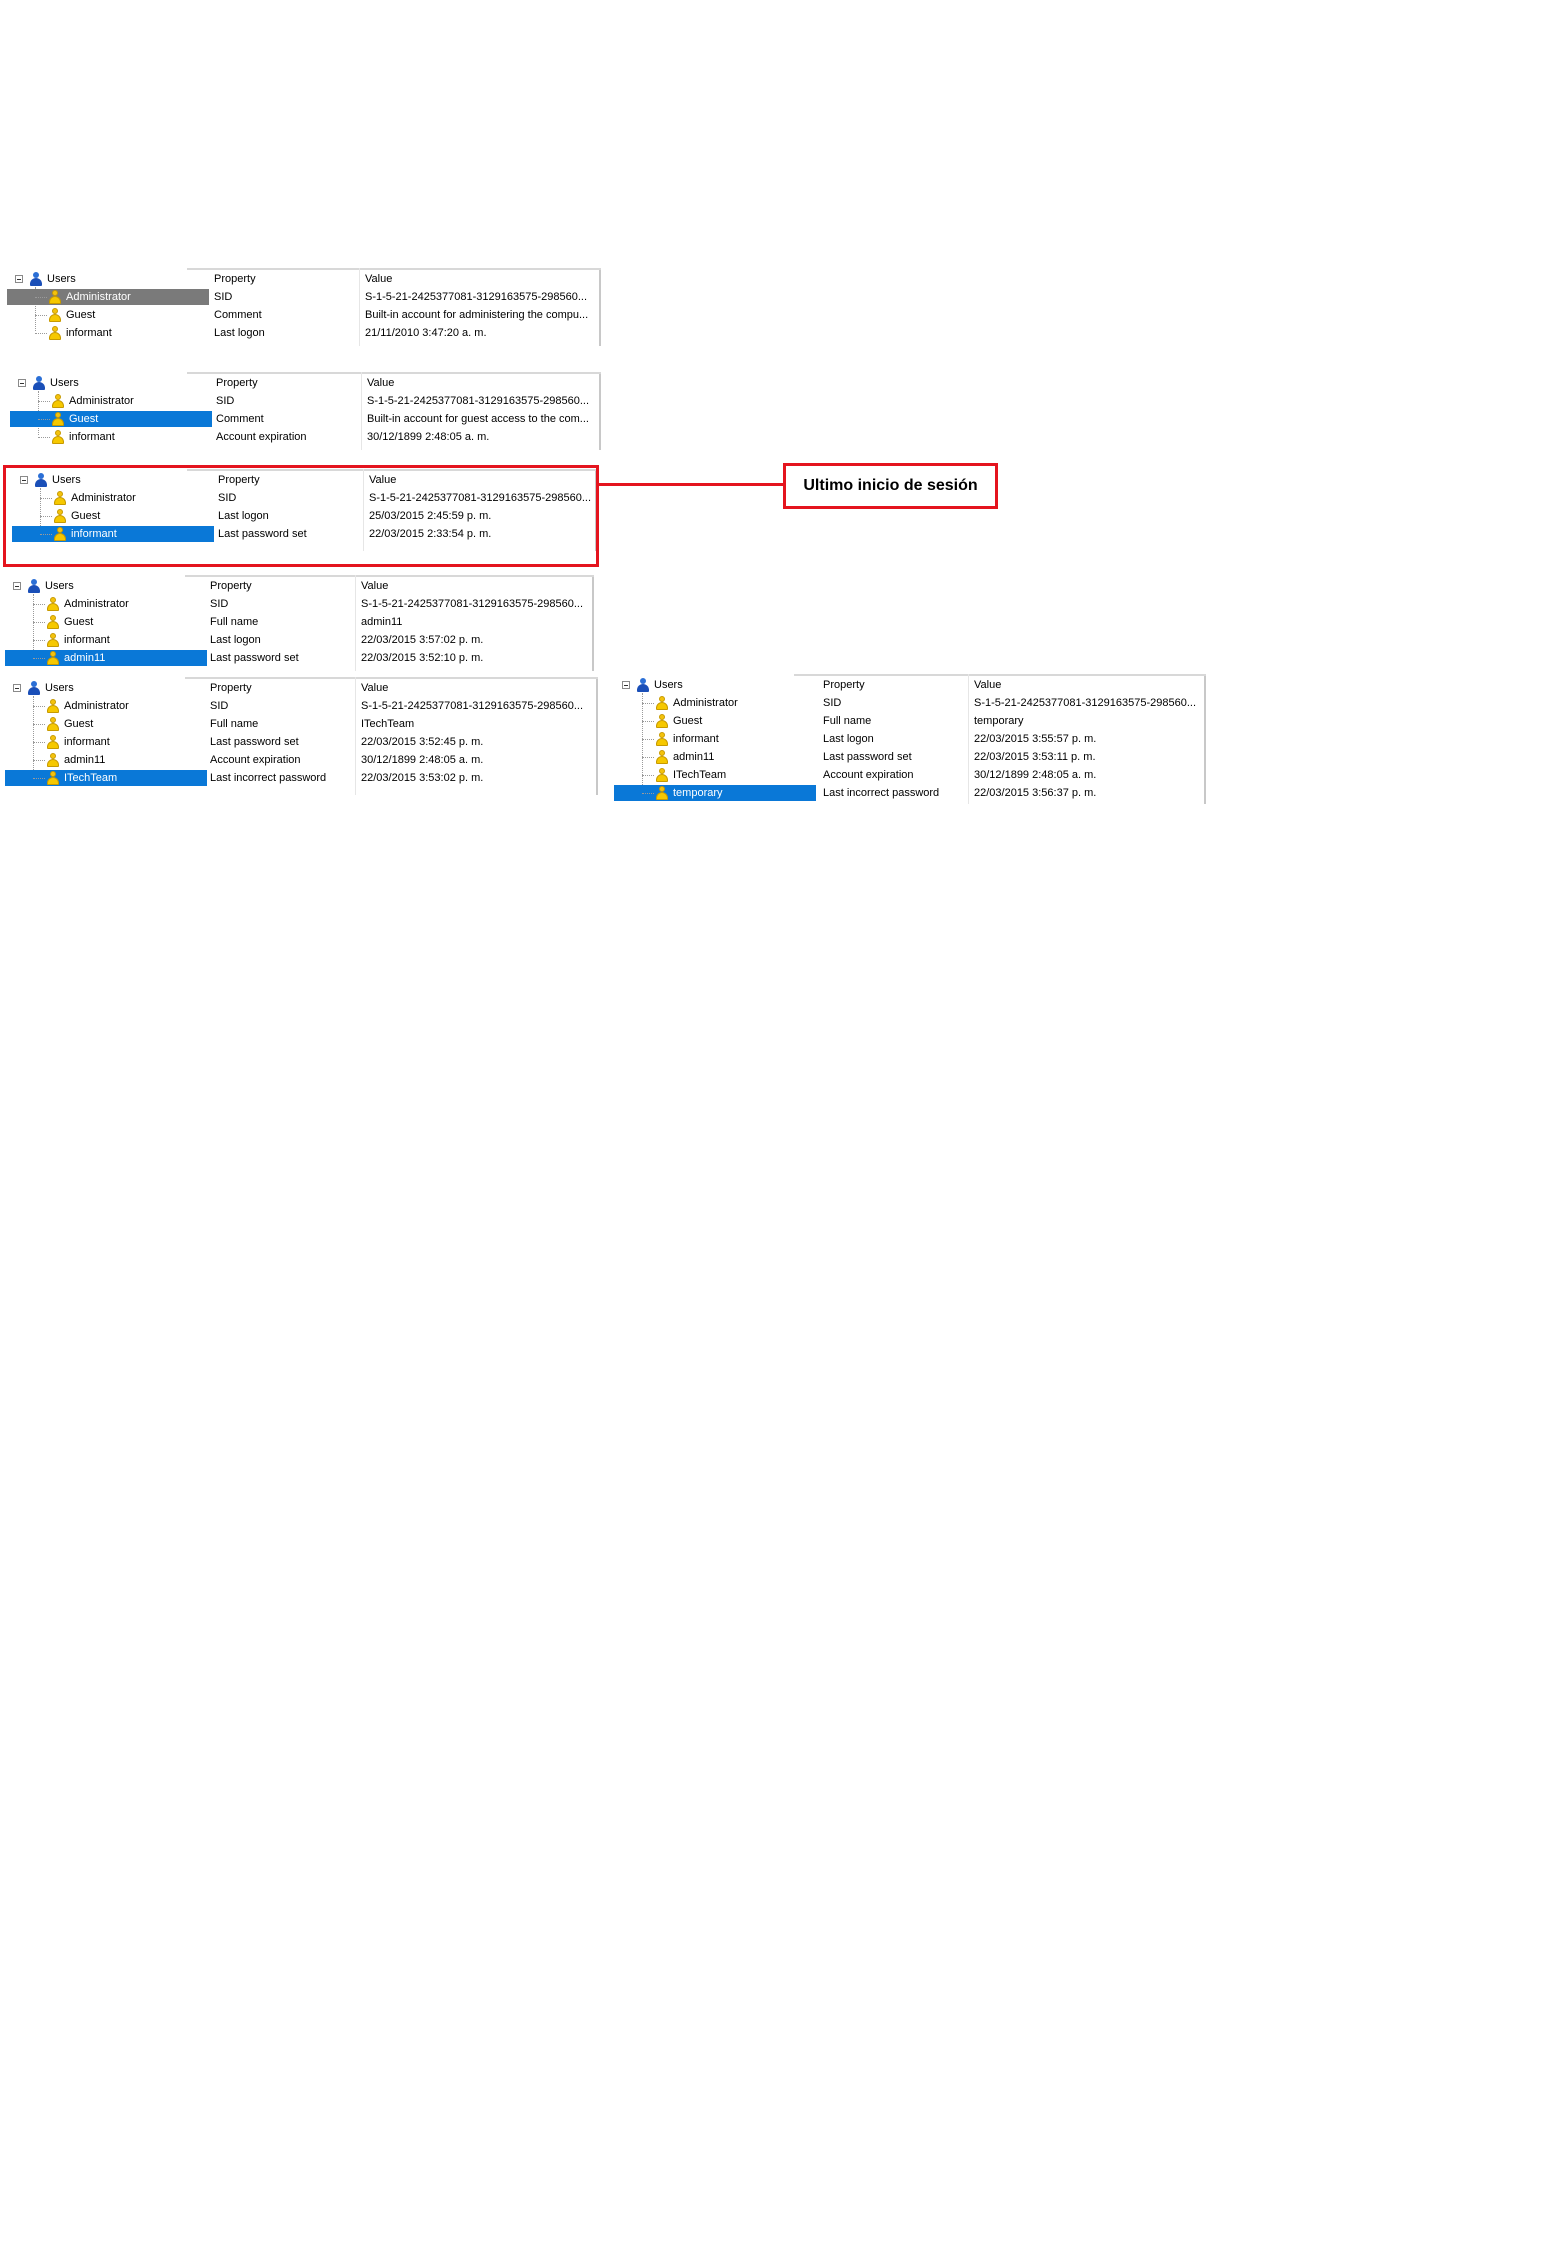 This screenshot has width=1564, height=2260. Describe the element at coordinates (382, 622) in the screenshot. I see `property-value: admin11` at that location.